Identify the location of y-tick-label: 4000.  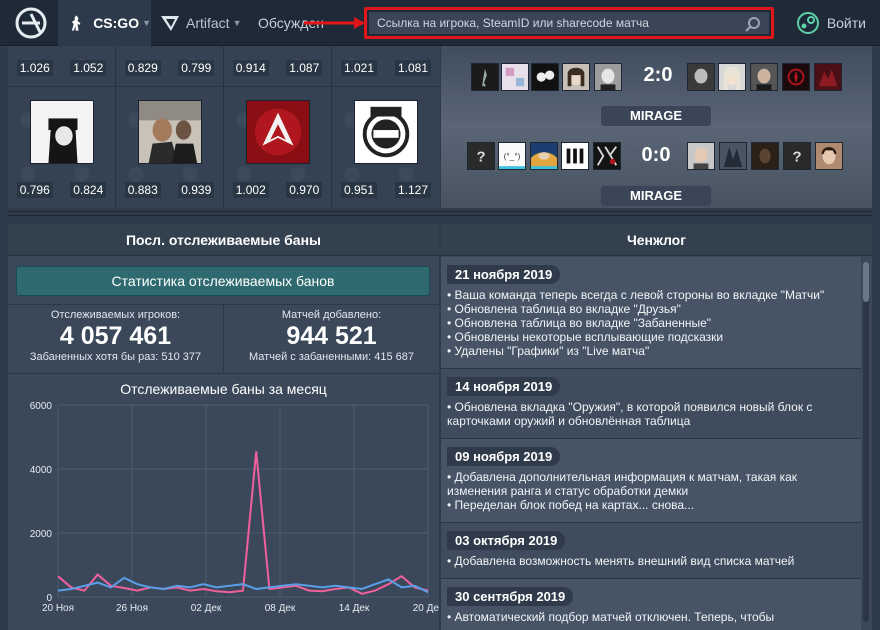
(41, 470).